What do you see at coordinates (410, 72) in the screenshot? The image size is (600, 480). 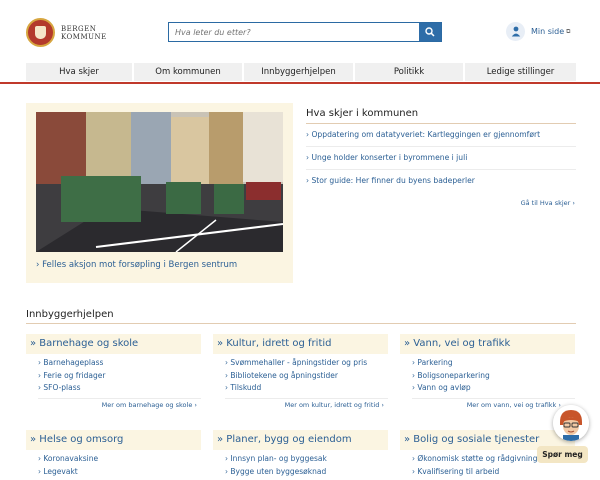 I see `nav-item-politikk: Politikk` at bounding box center [410, 72].